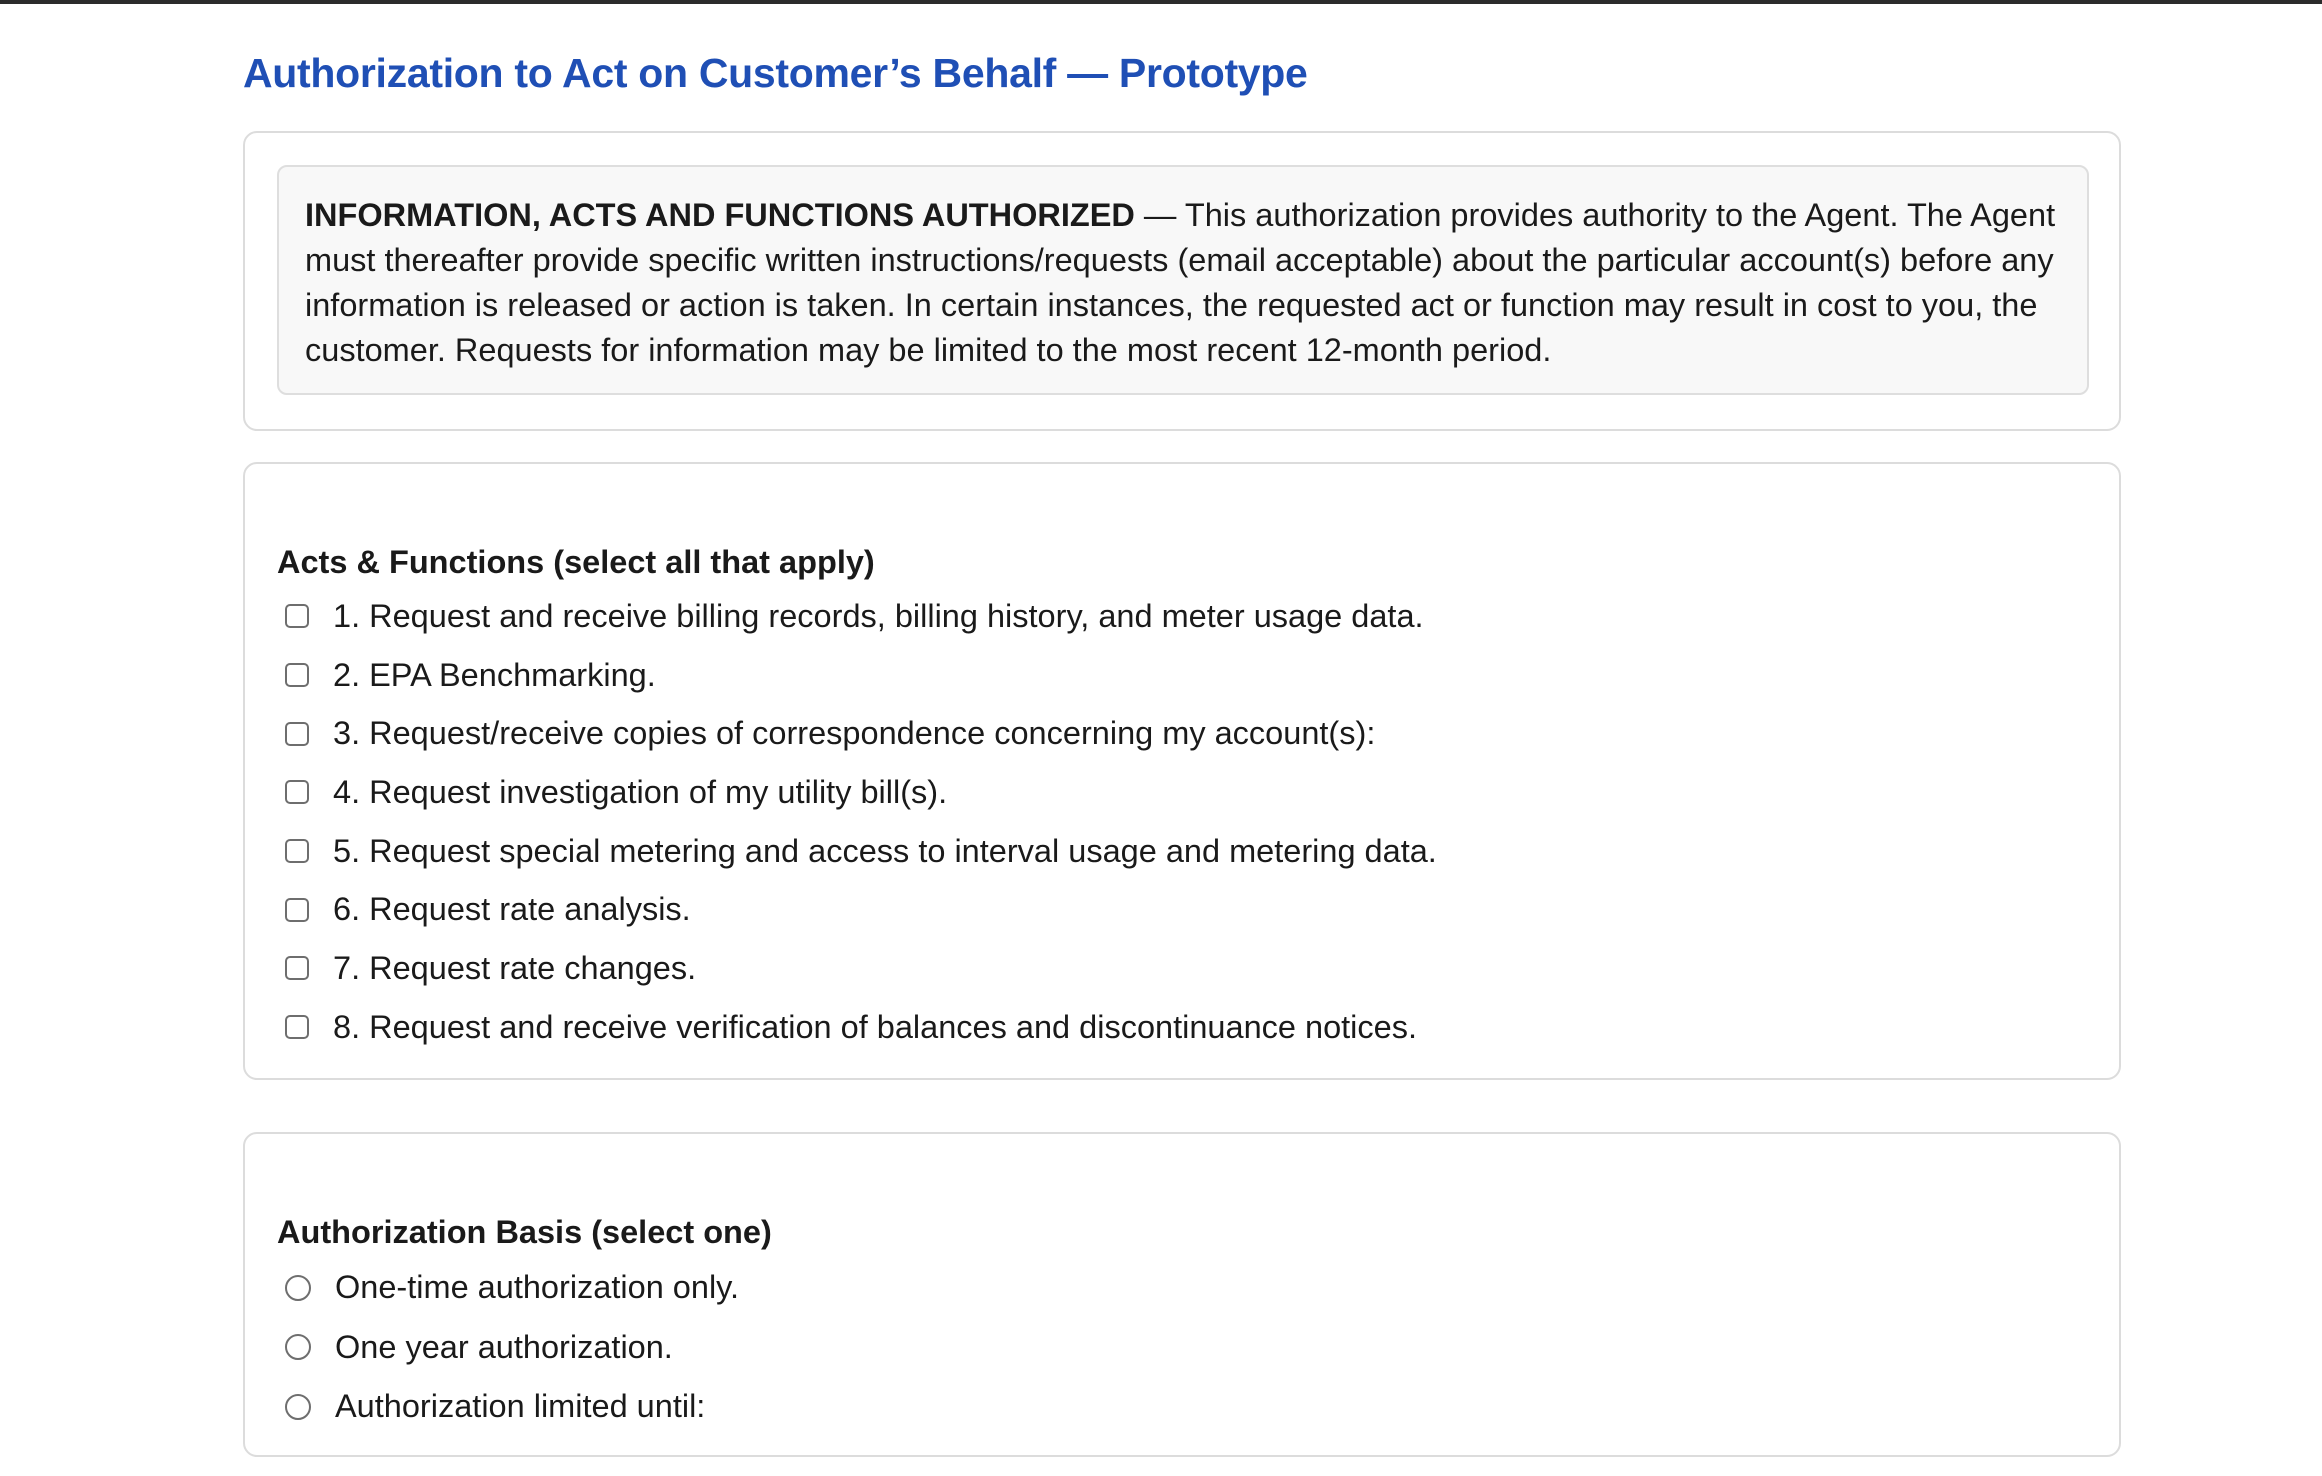 The image size is (2322, 1476). Describe the element at coordinates (297, 851) in the screenshot. I see `act-5-checkbox` at that location.